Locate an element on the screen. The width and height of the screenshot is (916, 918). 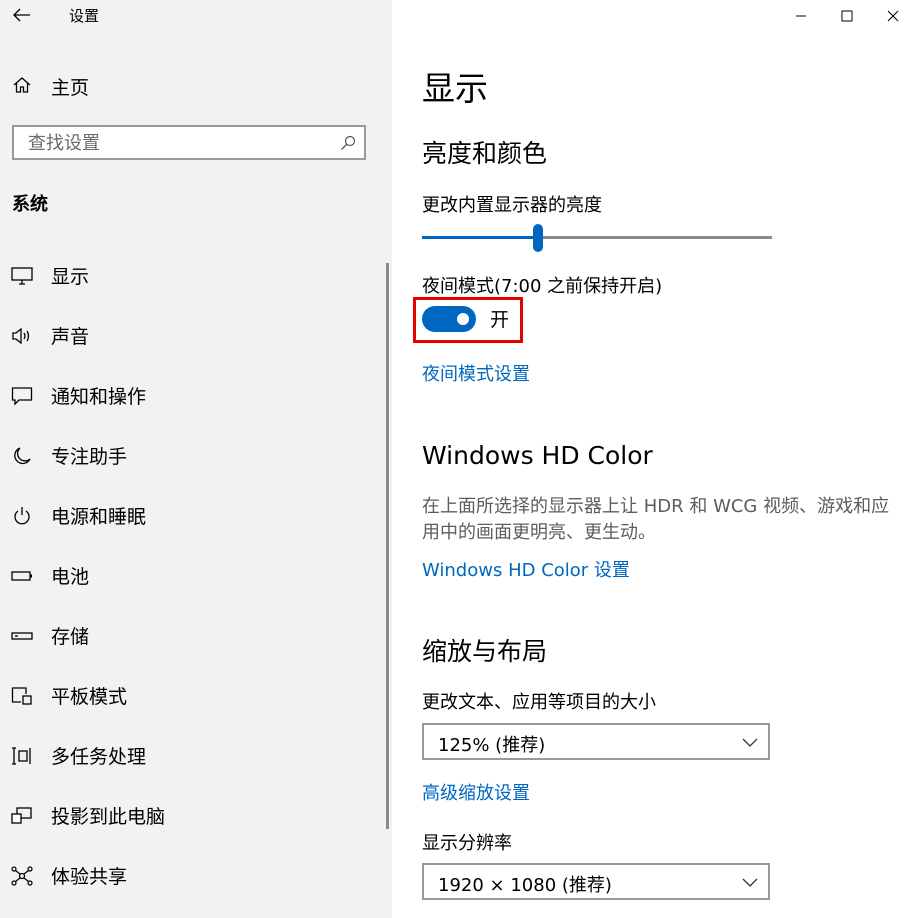
resolution-dropdown: 1920 × 1080 (推荐) is located at coordinates (596, 881).